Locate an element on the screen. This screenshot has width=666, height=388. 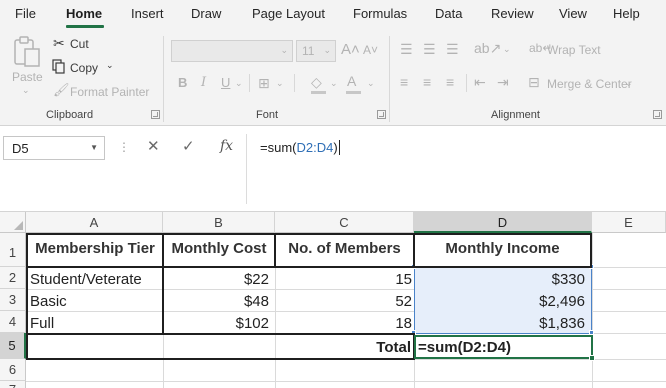
alignment-divider is located at coordinates (466, 83).